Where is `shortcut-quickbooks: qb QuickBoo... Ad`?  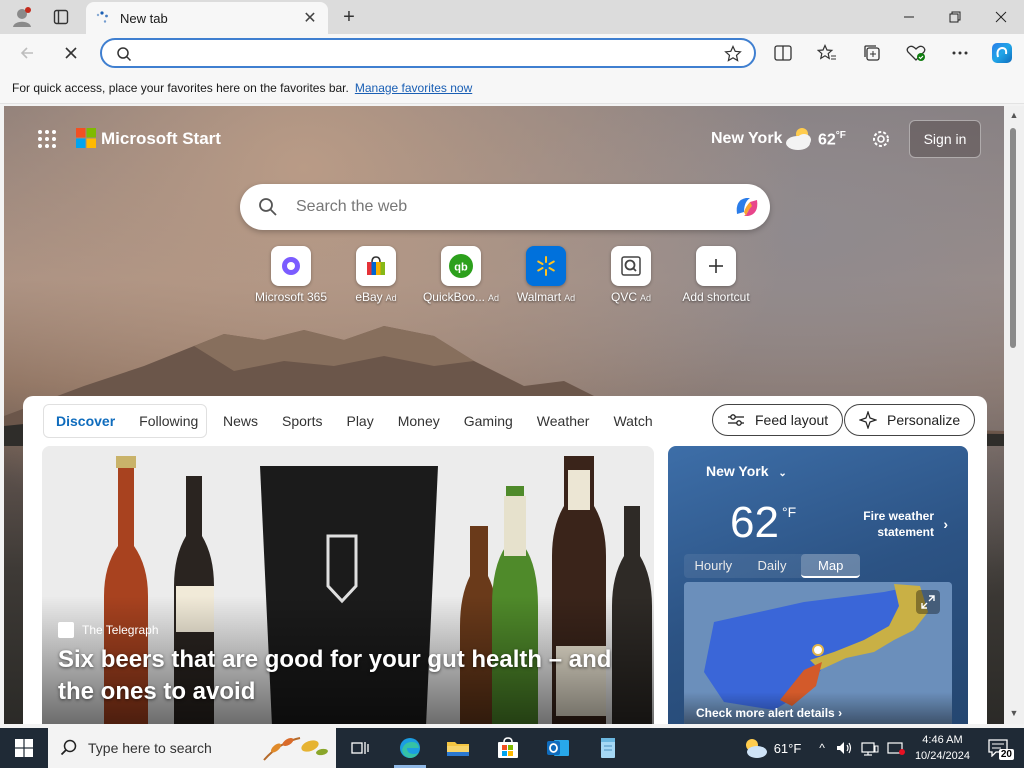
shortcut-quickbooks: qb QuickBoo... Ad is located at coordinates (461, 275).